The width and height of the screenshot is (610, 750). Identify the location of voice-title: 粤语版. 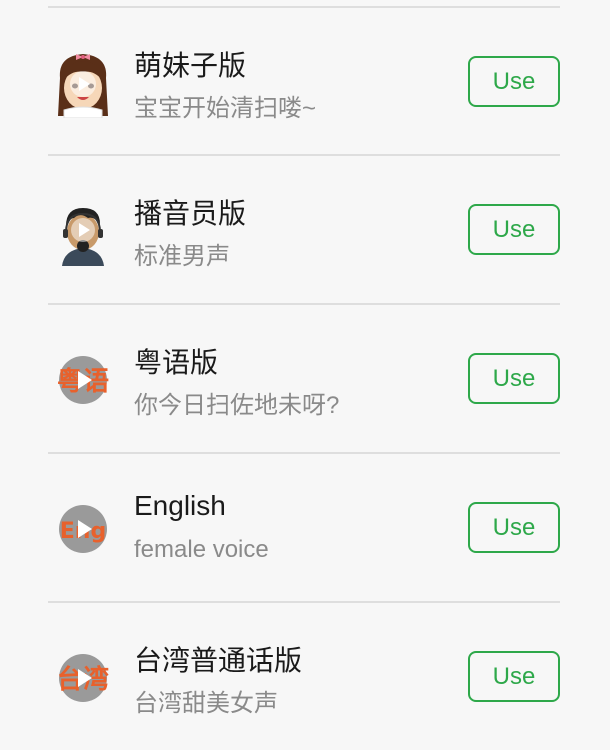
(176, 362).